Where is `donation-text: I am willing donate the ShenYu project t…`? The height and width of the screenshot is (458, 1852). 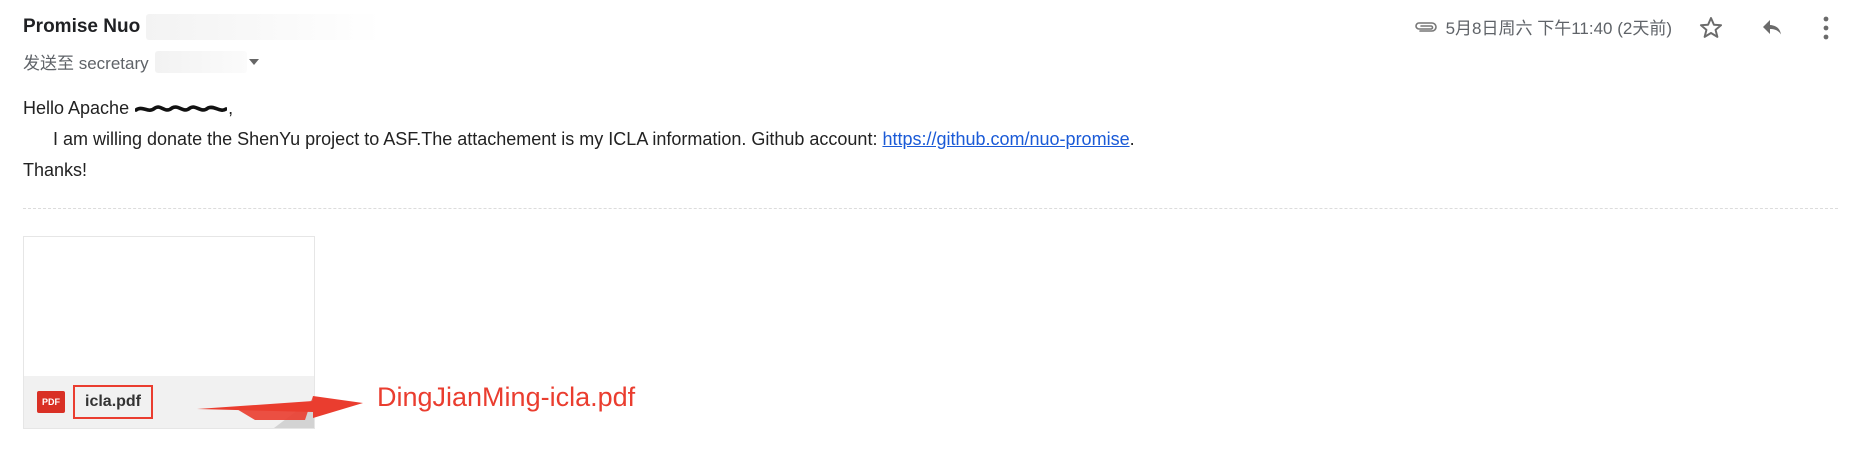
donation-text: I am willing donate the ShenYu project t… is located at coordinates (468, 139).